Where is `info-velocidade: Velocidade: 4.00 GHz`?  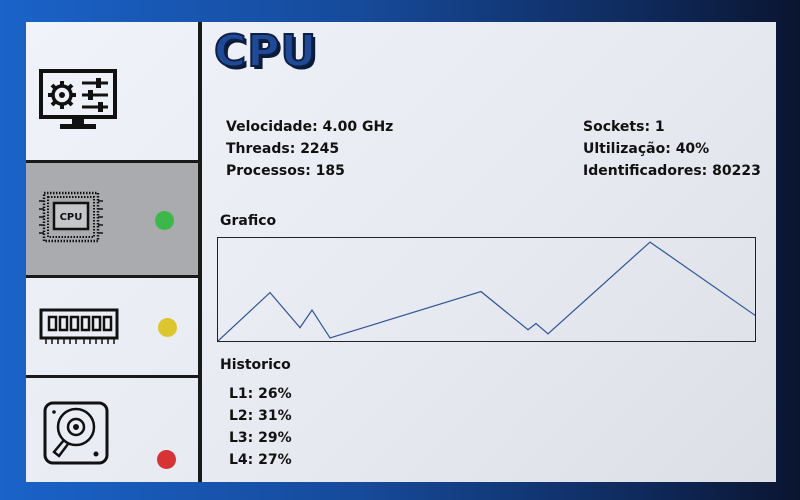
info-velocidade: Velocidade: 4.00 GHz is located at coordinates (310, 127).